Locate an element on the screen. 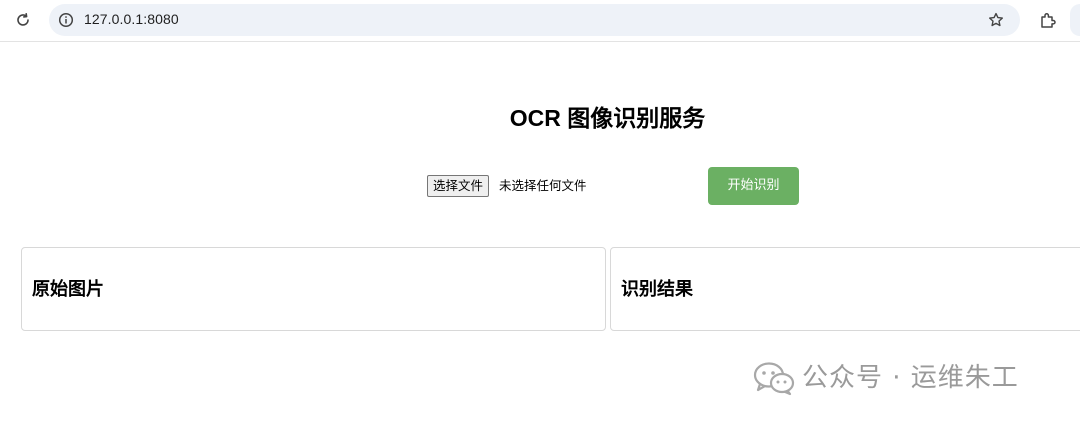 The image size is (1080, 421). watermark-text: 公众号 · 运维朱工 is located at coordinates (910, 378).